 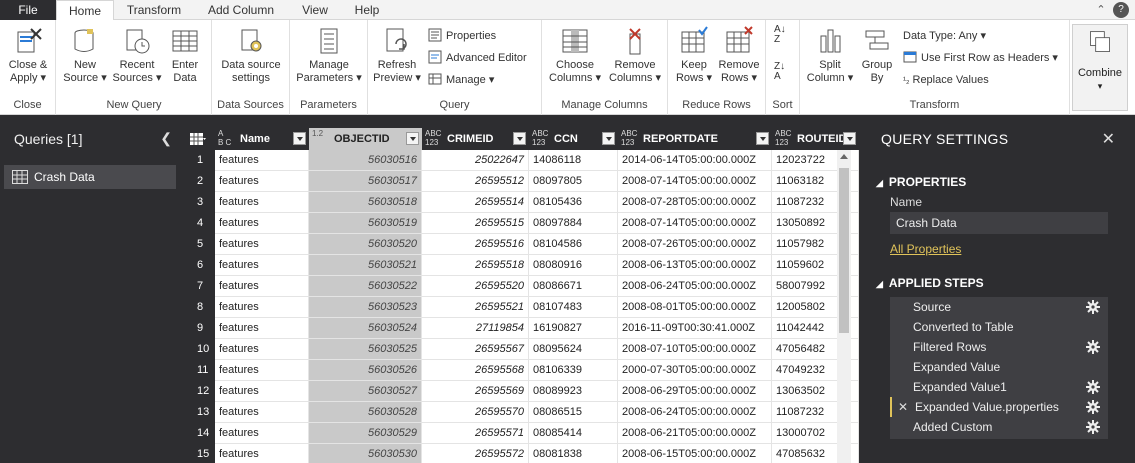 I want to click on tab-file: File, so click(x=28, y=10).